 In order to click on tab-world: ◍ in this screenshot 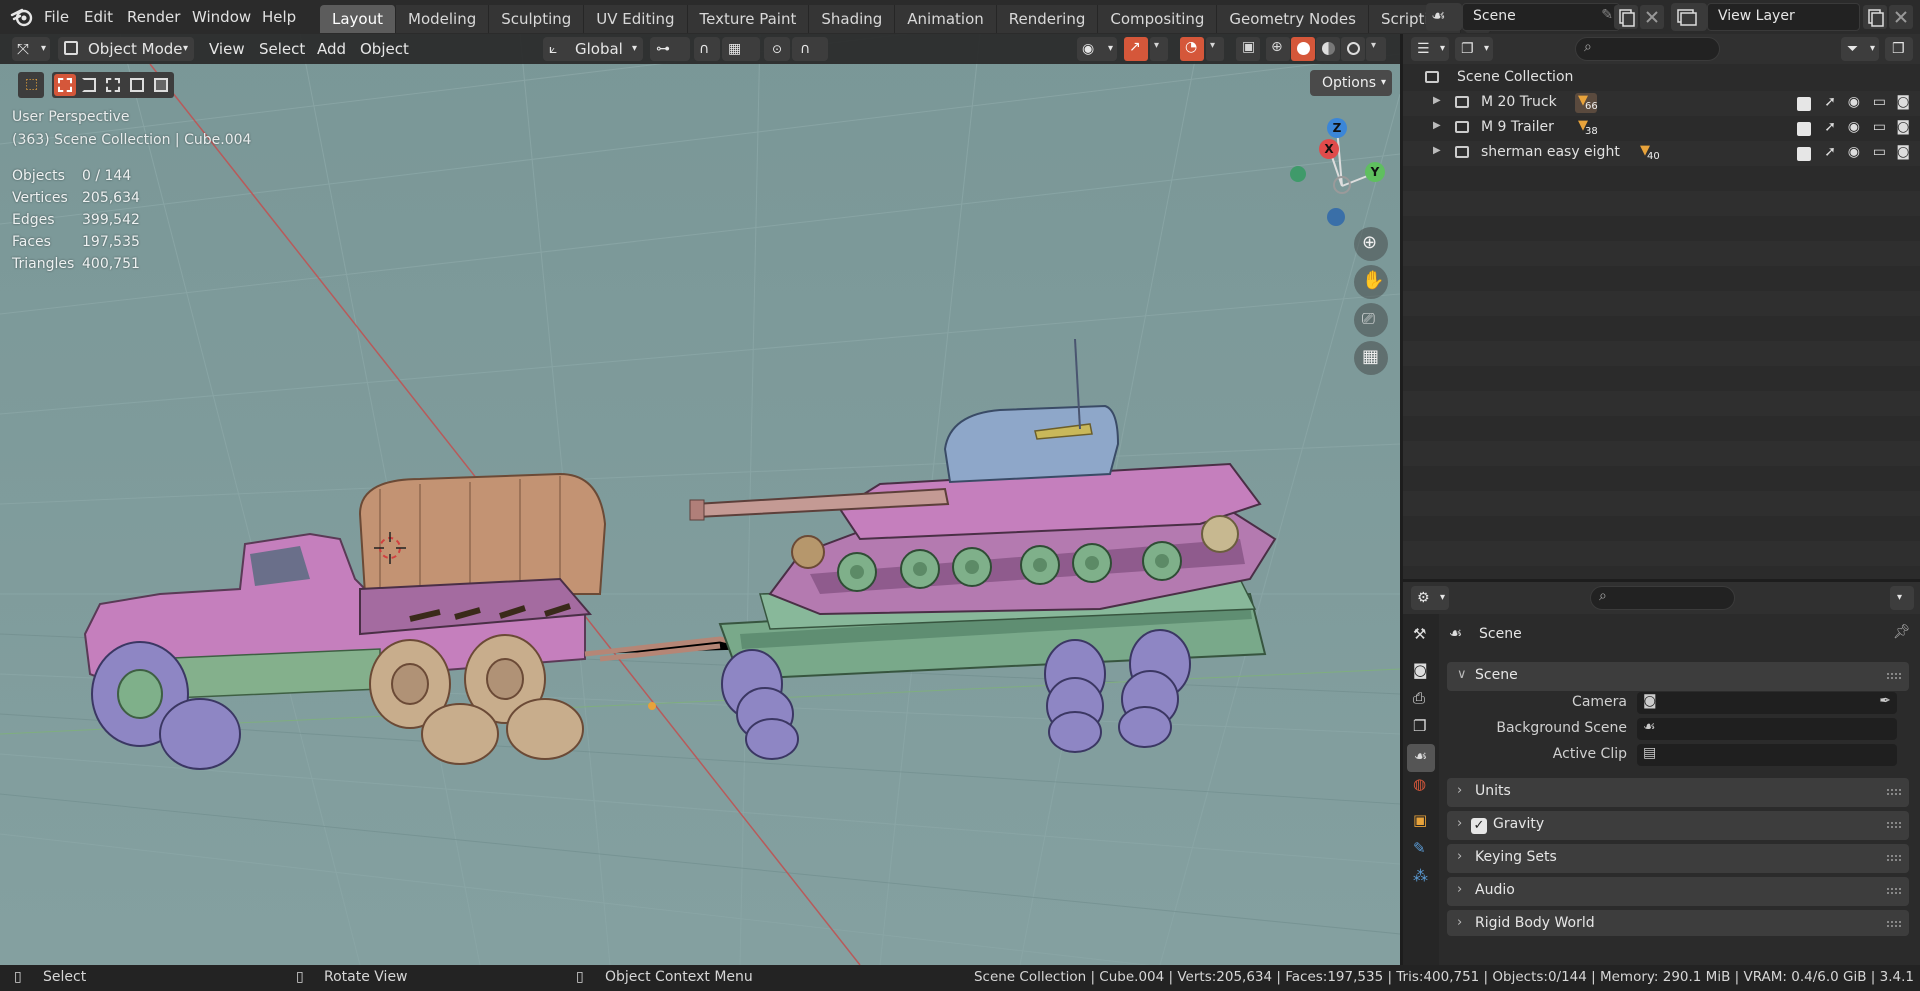, I will do `click(1421, 786)`.